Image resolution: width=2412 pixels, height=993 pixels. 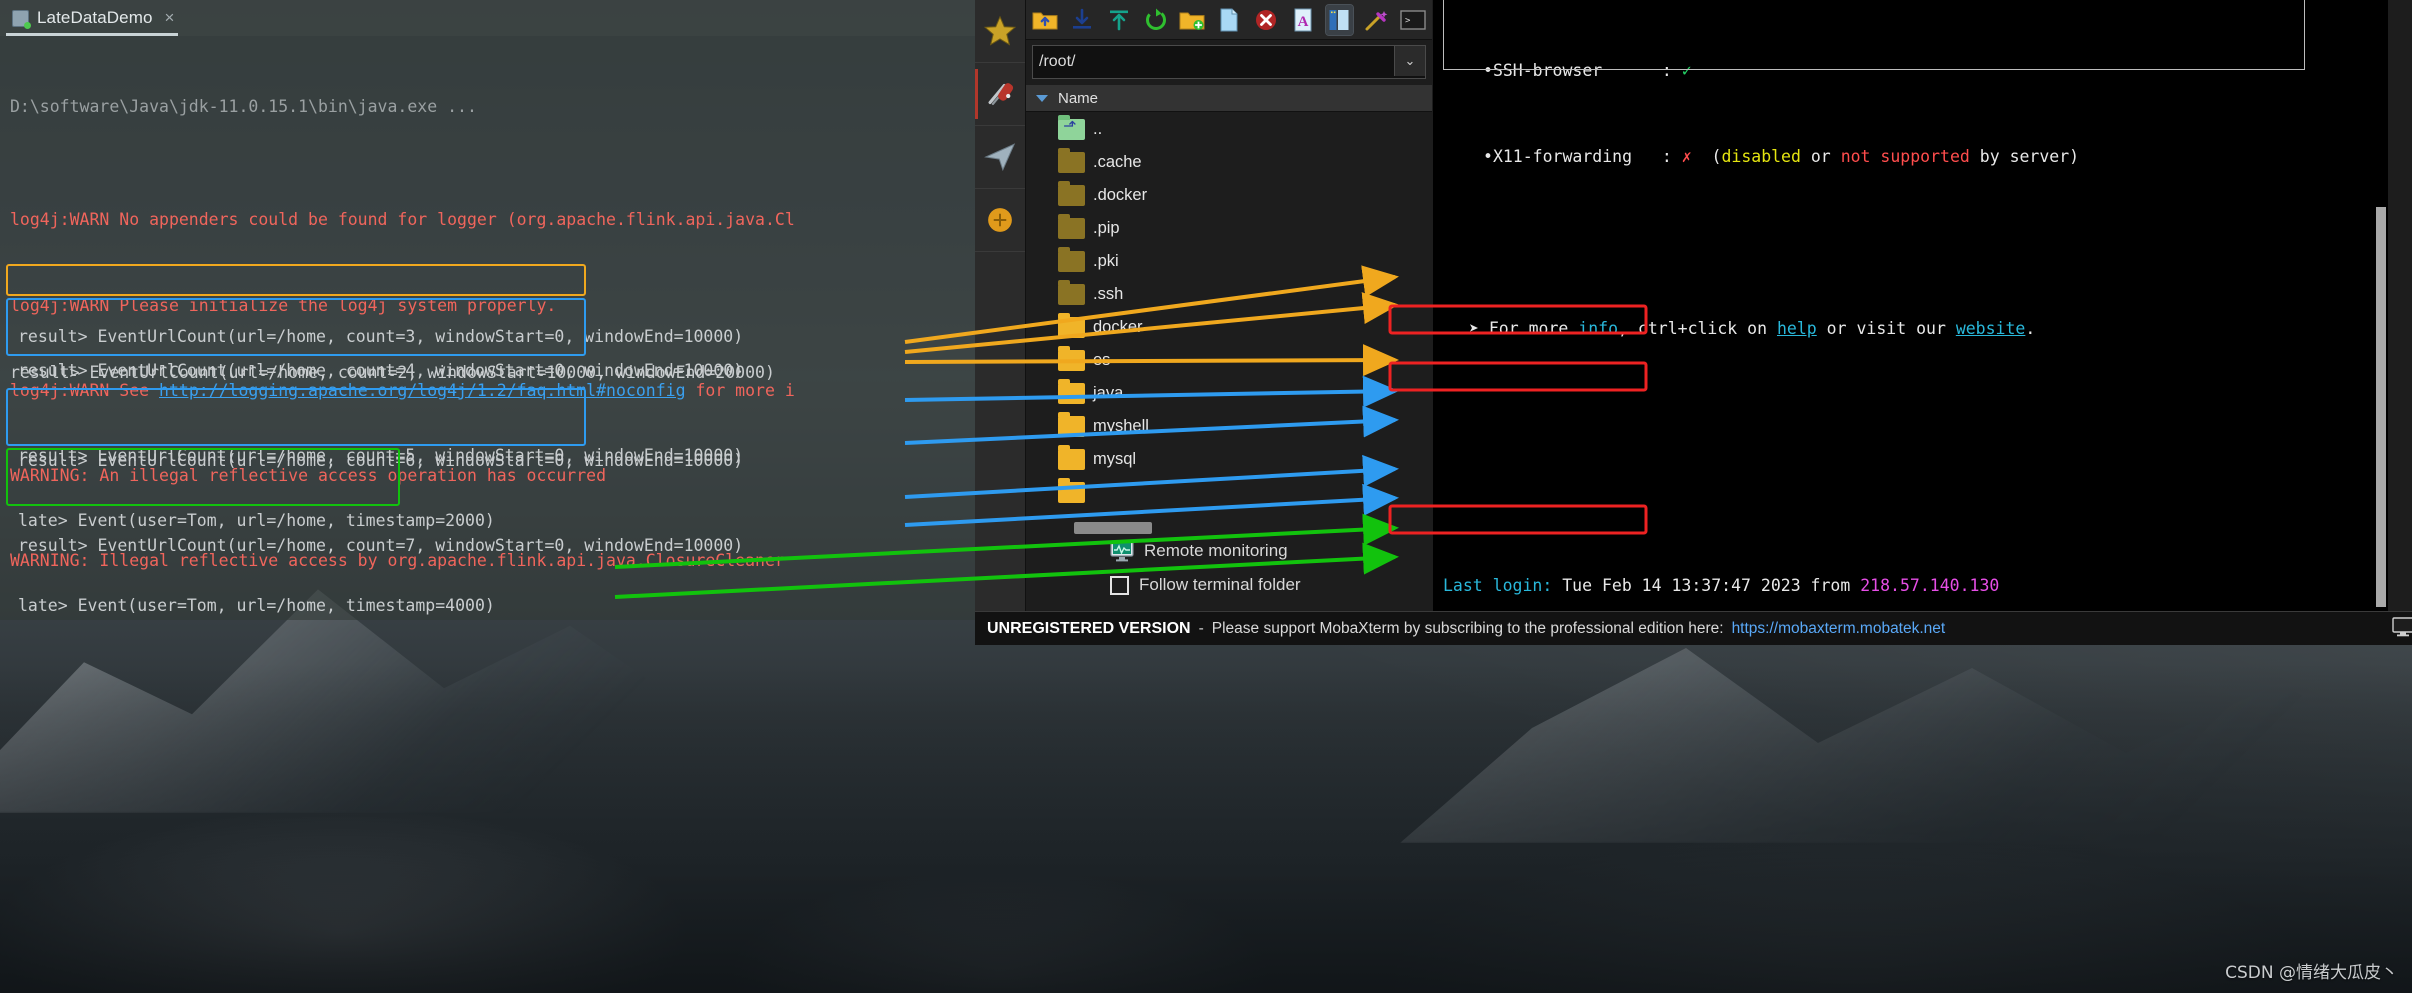 I want to click on file-name: .pki, so click(x=1106, y=261).